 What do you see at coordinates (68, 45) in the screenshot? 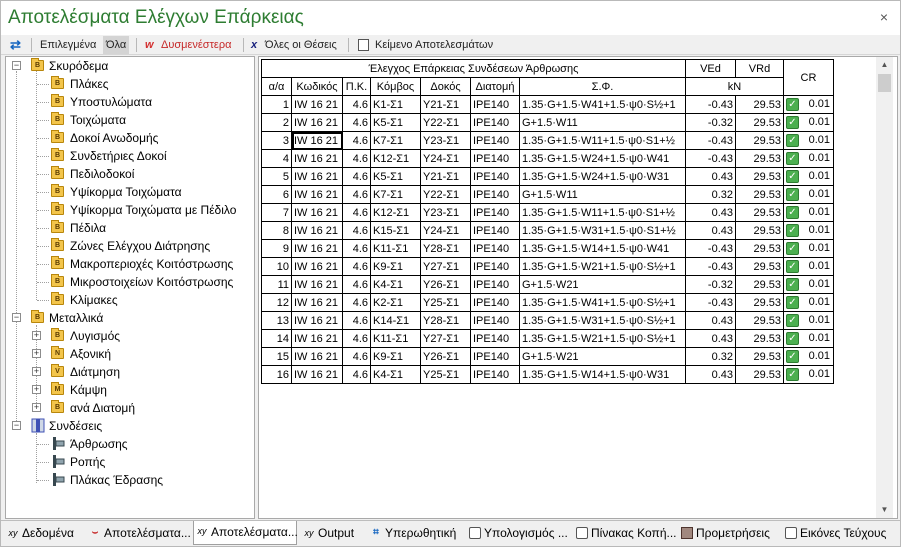
I see `selected-button: Επιλεγμένα` at bounding box center [68, 45].